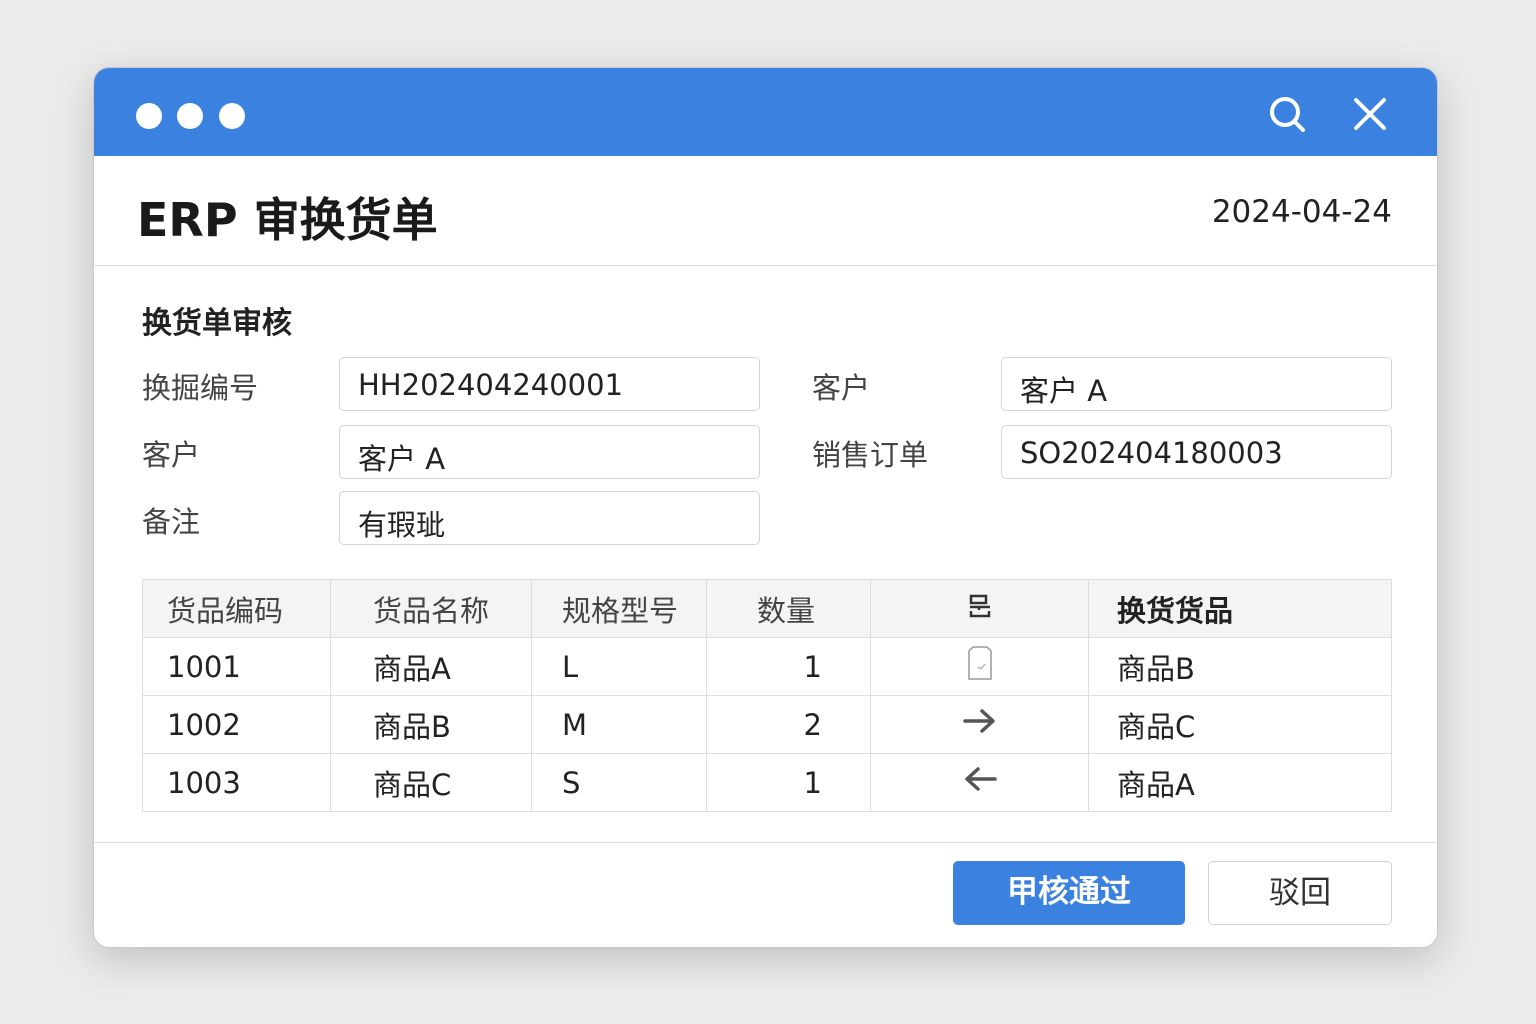 The image size is (1536, 1024). Describe the element at coordinates (765, 842) in the screenshot. I see `footer-divider` at that location.